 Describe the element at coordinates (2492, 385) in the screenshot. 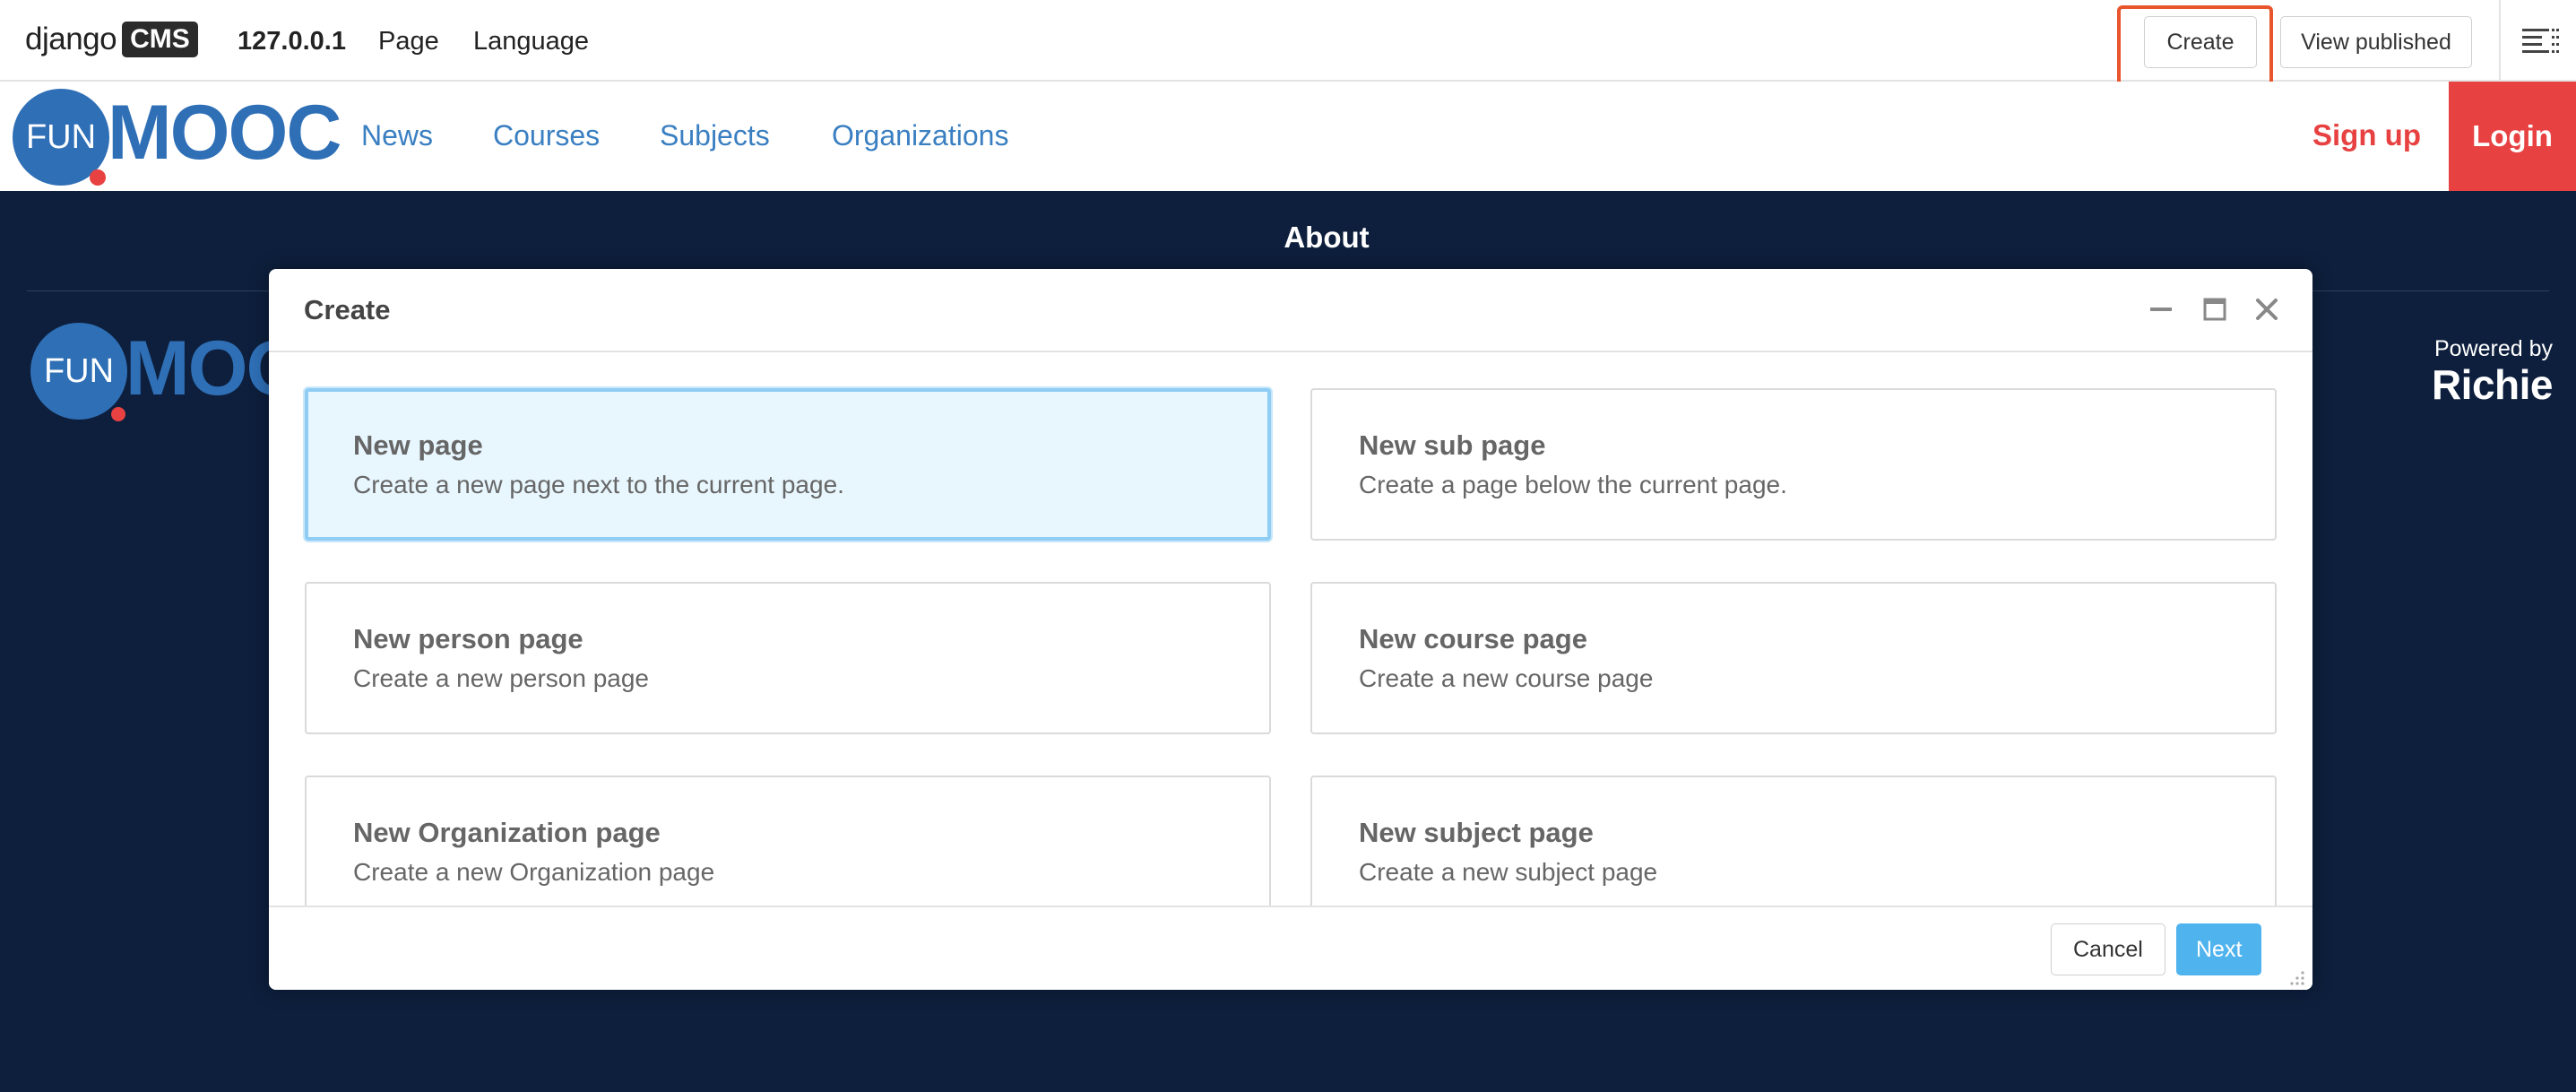

I see `richie-brand: Richie` at that location.